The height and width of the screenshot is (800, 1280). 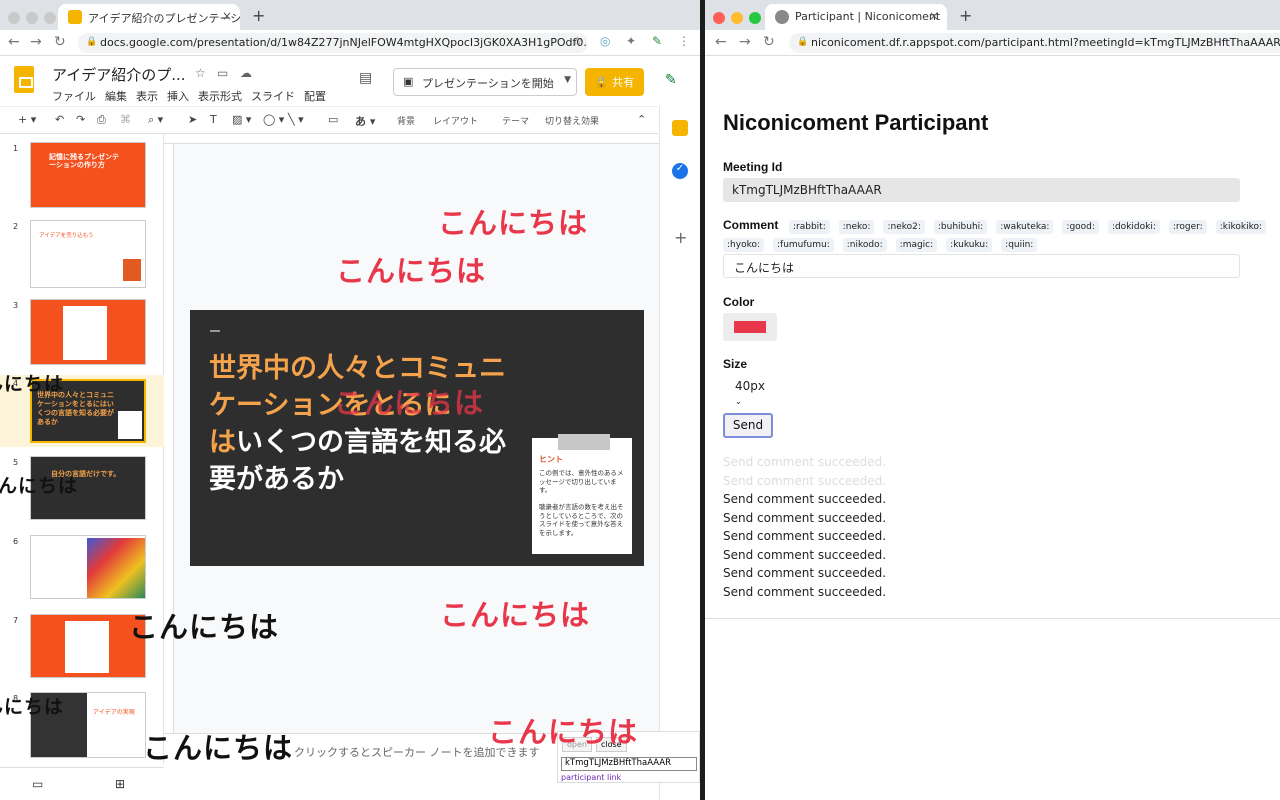 I want to click on menu-edit: 編集, so click(x=116, y=96).